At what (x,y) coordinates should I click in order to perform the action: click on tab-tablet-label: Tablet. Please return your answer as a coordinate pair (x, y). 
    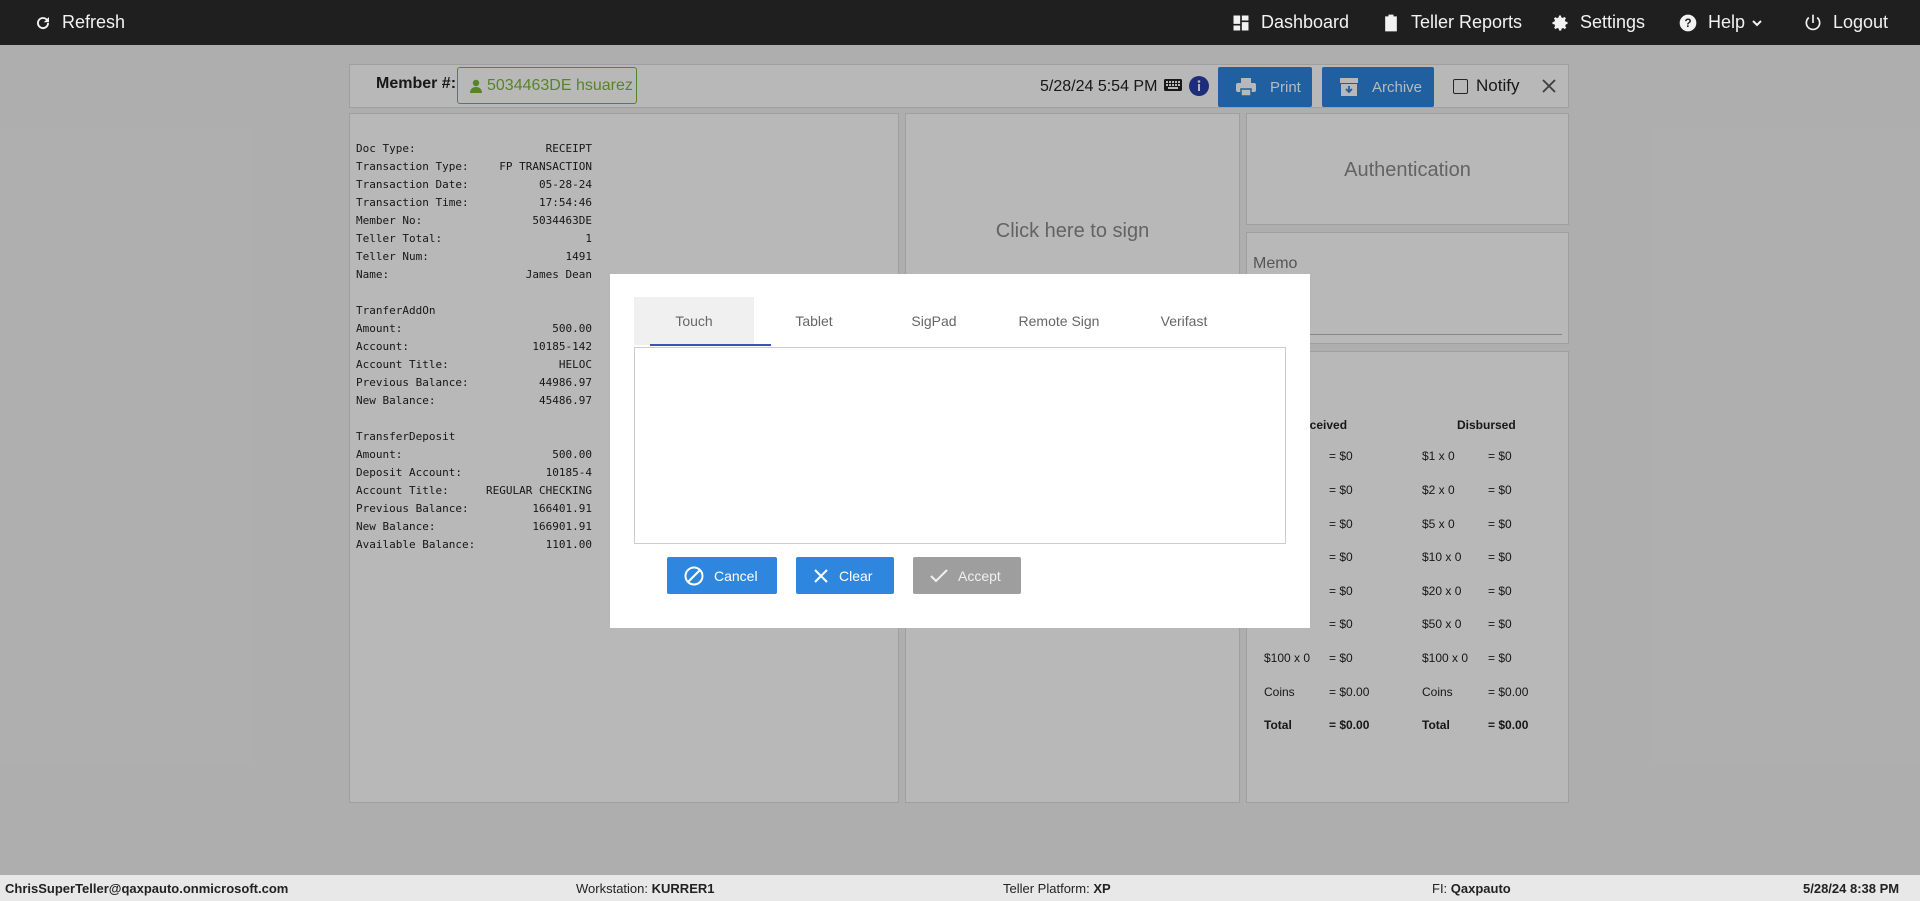
    Looking at the image, I should click on (814, 321).